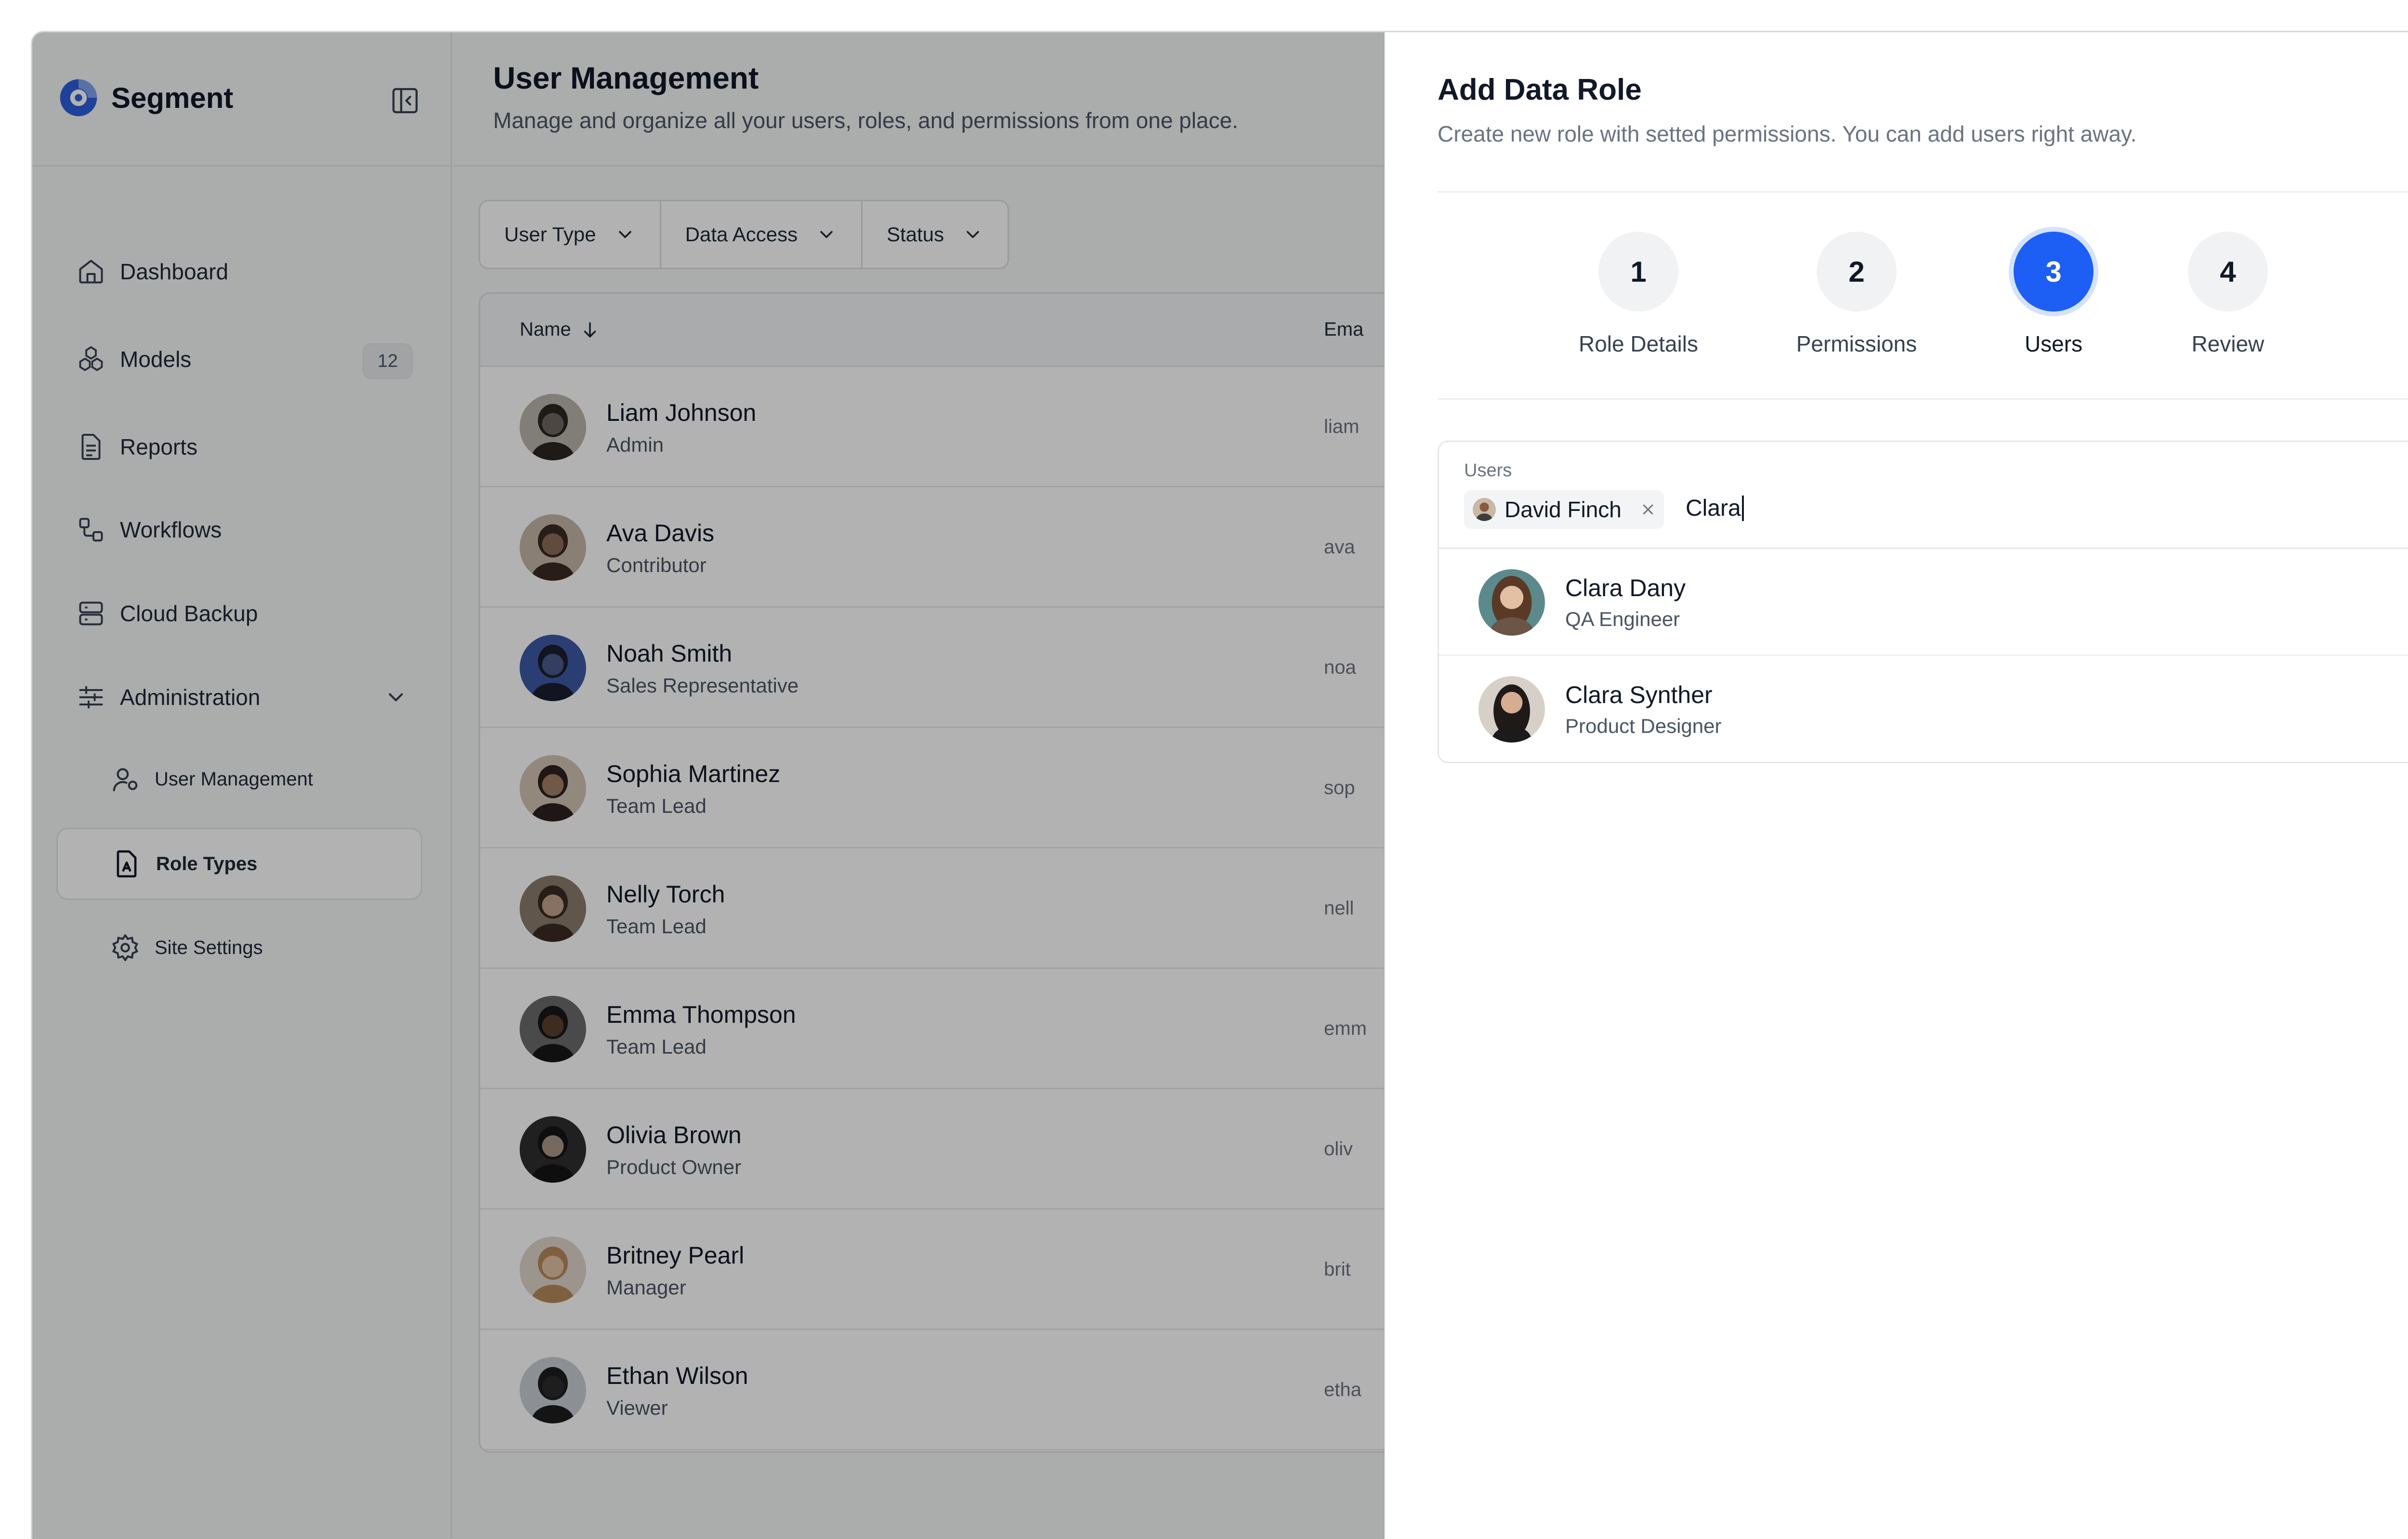 The image size is (2408, 1539). What do you see at coordinates (2227, 343) in the screenshot?
I see `step-label: Review` at bounding box center [2227, 343].